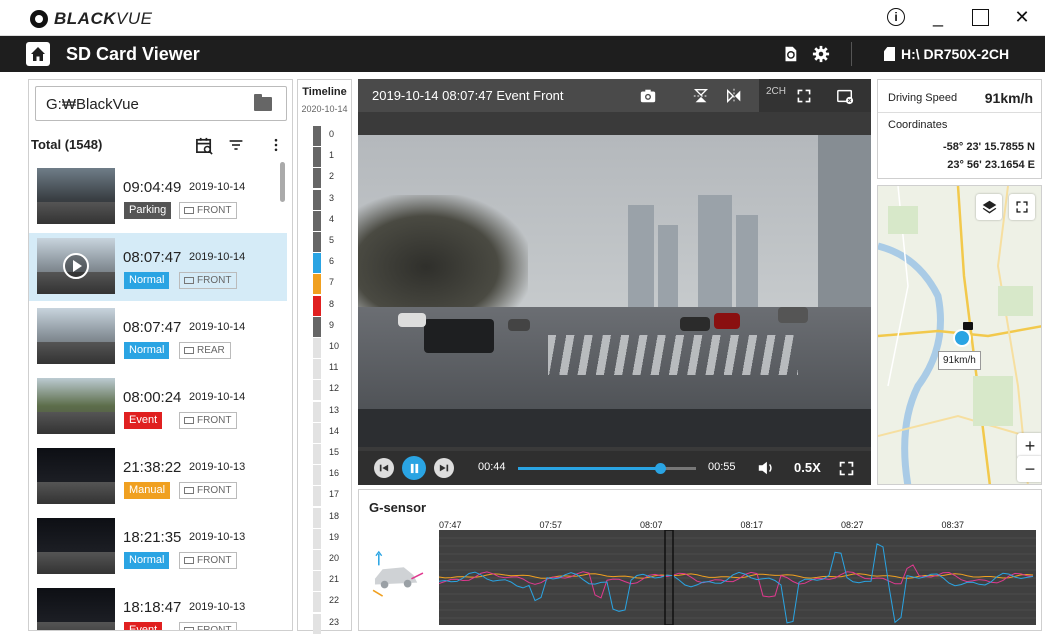 This screenshot has height=635, width=1045. Describe the element at coordinates (204, 145) in the screenshot. I see `calendar-search-button` at that location.